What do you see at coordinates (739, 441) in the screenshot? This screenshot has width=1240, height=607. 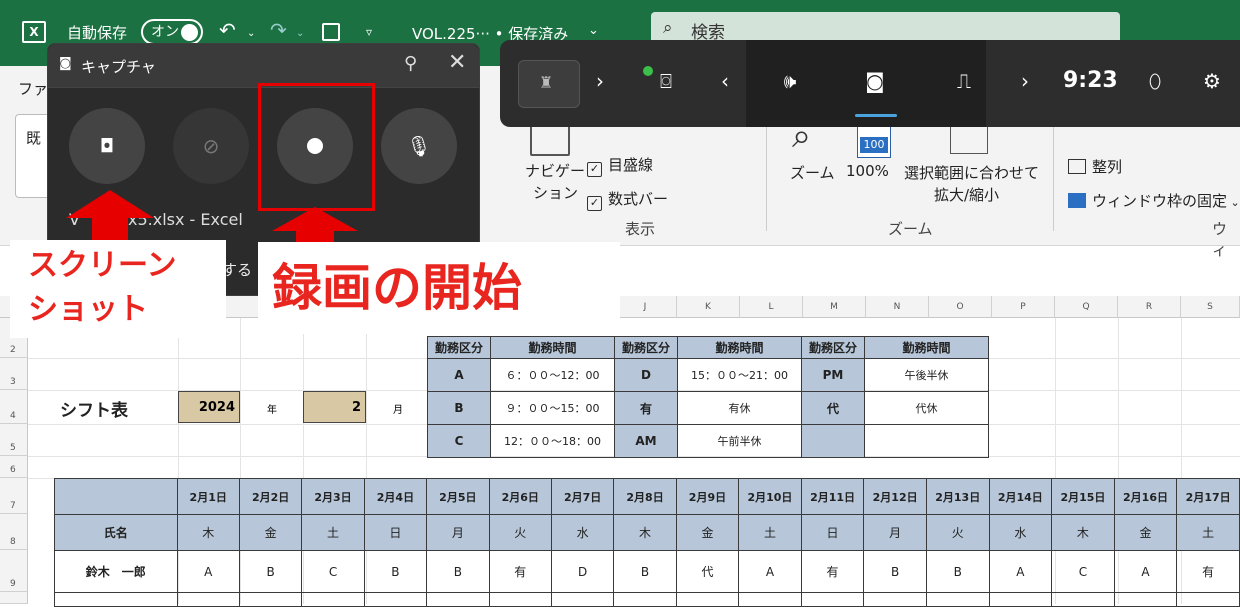 I see `legend-time: 午前半休` at bounding box center [739, 441].